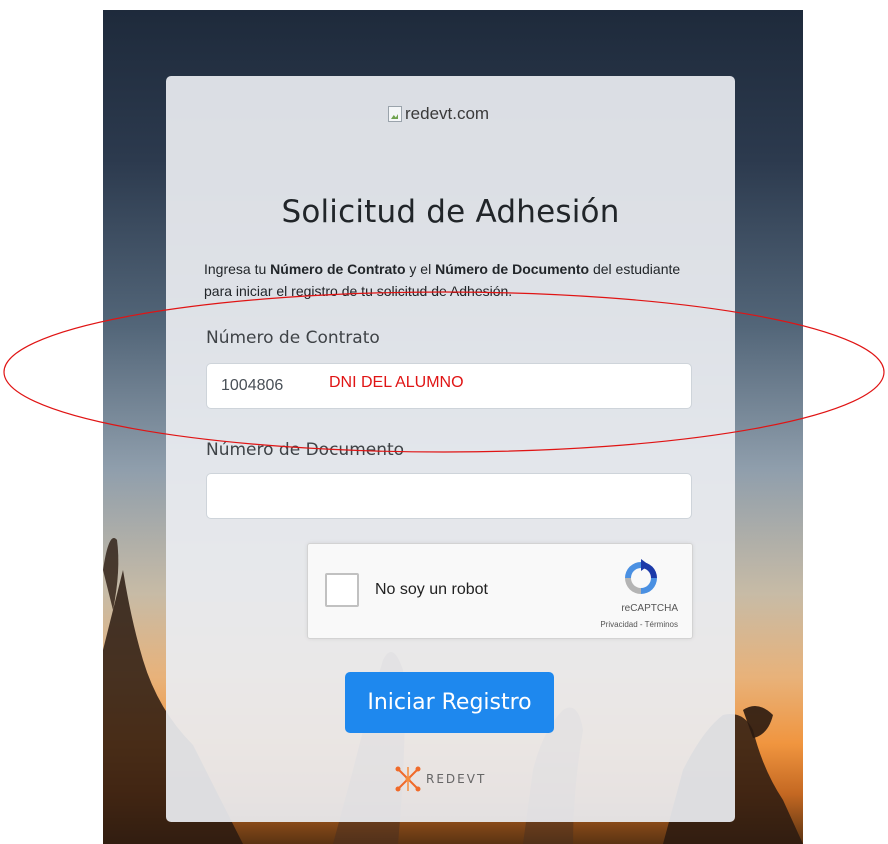  What do you see at coordinates (396, 382) in the screenshot?
I see `annotation-label: DNI DEL ALUMNO` at bounding box center [396, 382].